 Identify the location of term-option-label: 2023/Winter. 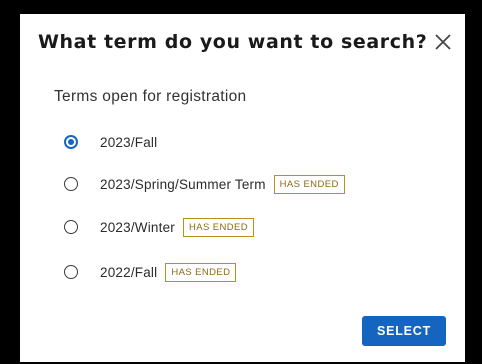
(137, 227).